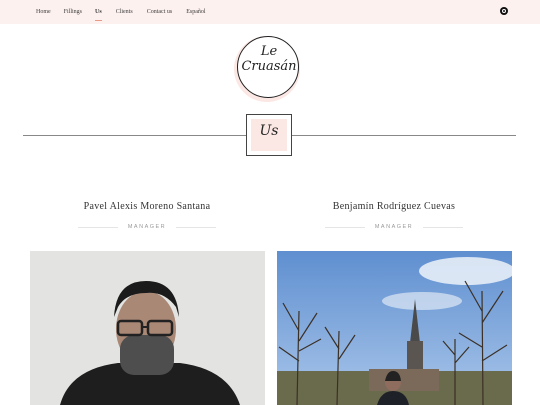 The height and width of the screenshot is (405, 540). Describe the element at coordinates (504, 11) in the screenshot. I see `instagram-icon` at that location.